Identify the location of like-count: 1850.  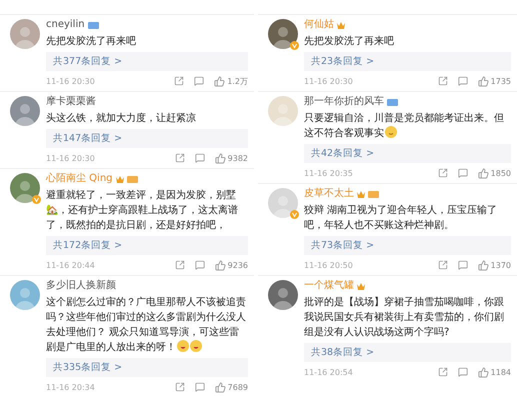
(500, 173).